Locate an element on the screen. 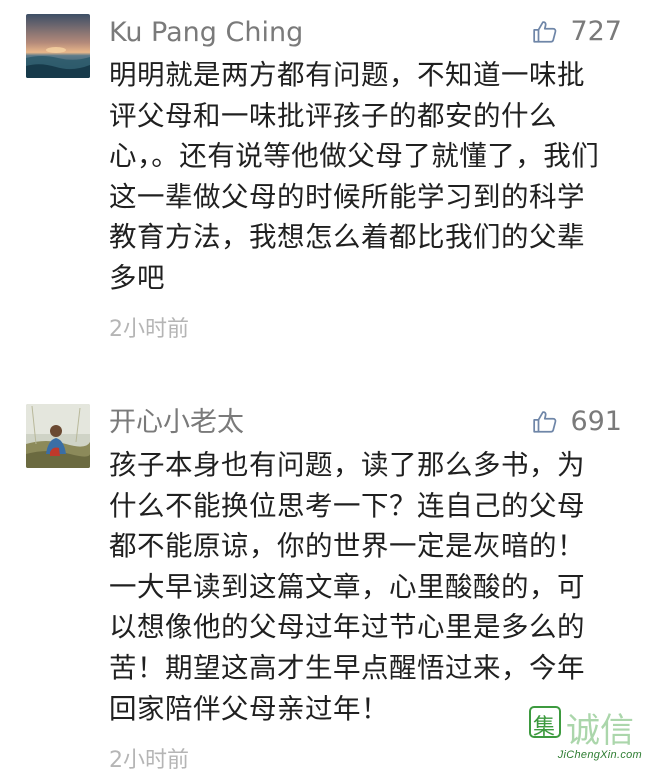  site-watermark: 集 诚信 JiChengXin.com is located at coordinates (584, 731).